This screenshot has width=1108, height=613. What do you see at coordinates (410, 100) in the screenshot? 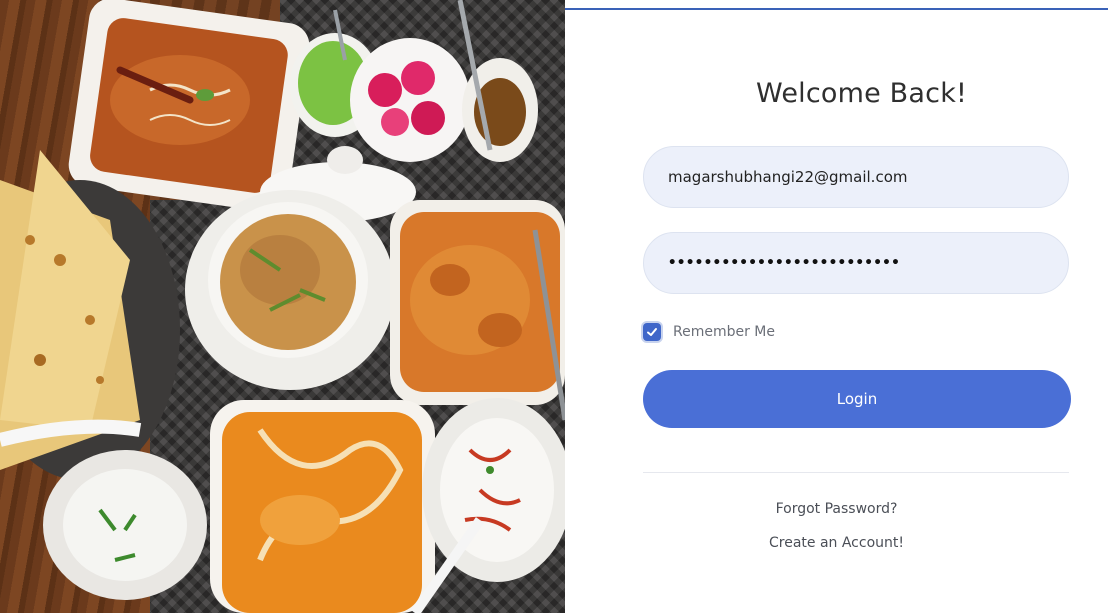
I see `onion-bowl` at bounding box center [410, 100].